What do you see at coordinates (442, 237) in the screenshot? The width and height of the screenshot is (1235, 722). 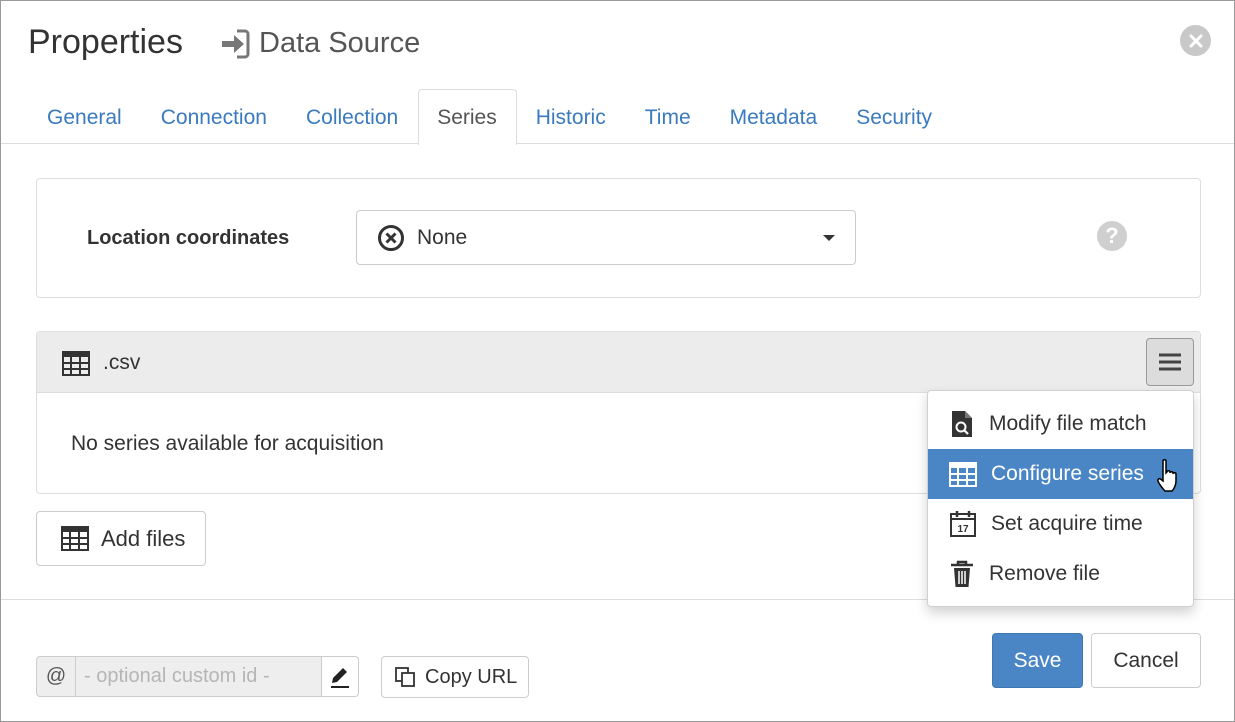 I see `location-selected-value: None` at bounding box center [442, 237].